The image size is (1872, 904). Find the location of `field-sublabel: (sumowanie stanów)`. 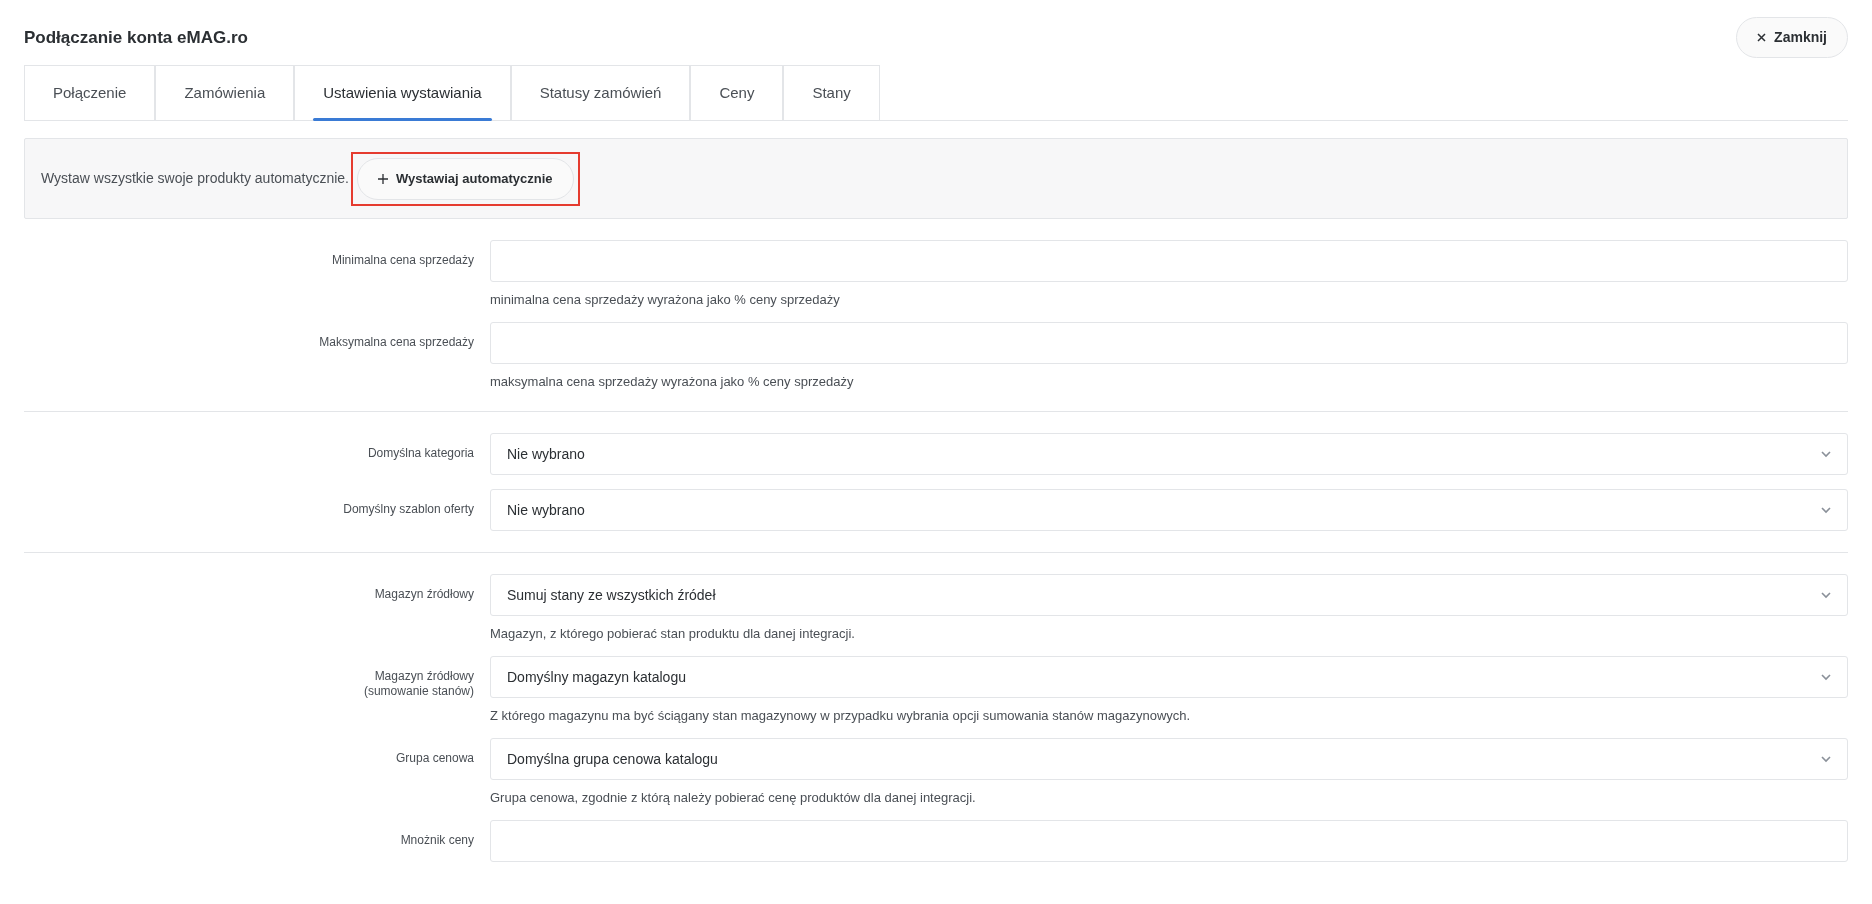

field-sublabel: (sumowanie stanów) is located at coordinates (418, 691).